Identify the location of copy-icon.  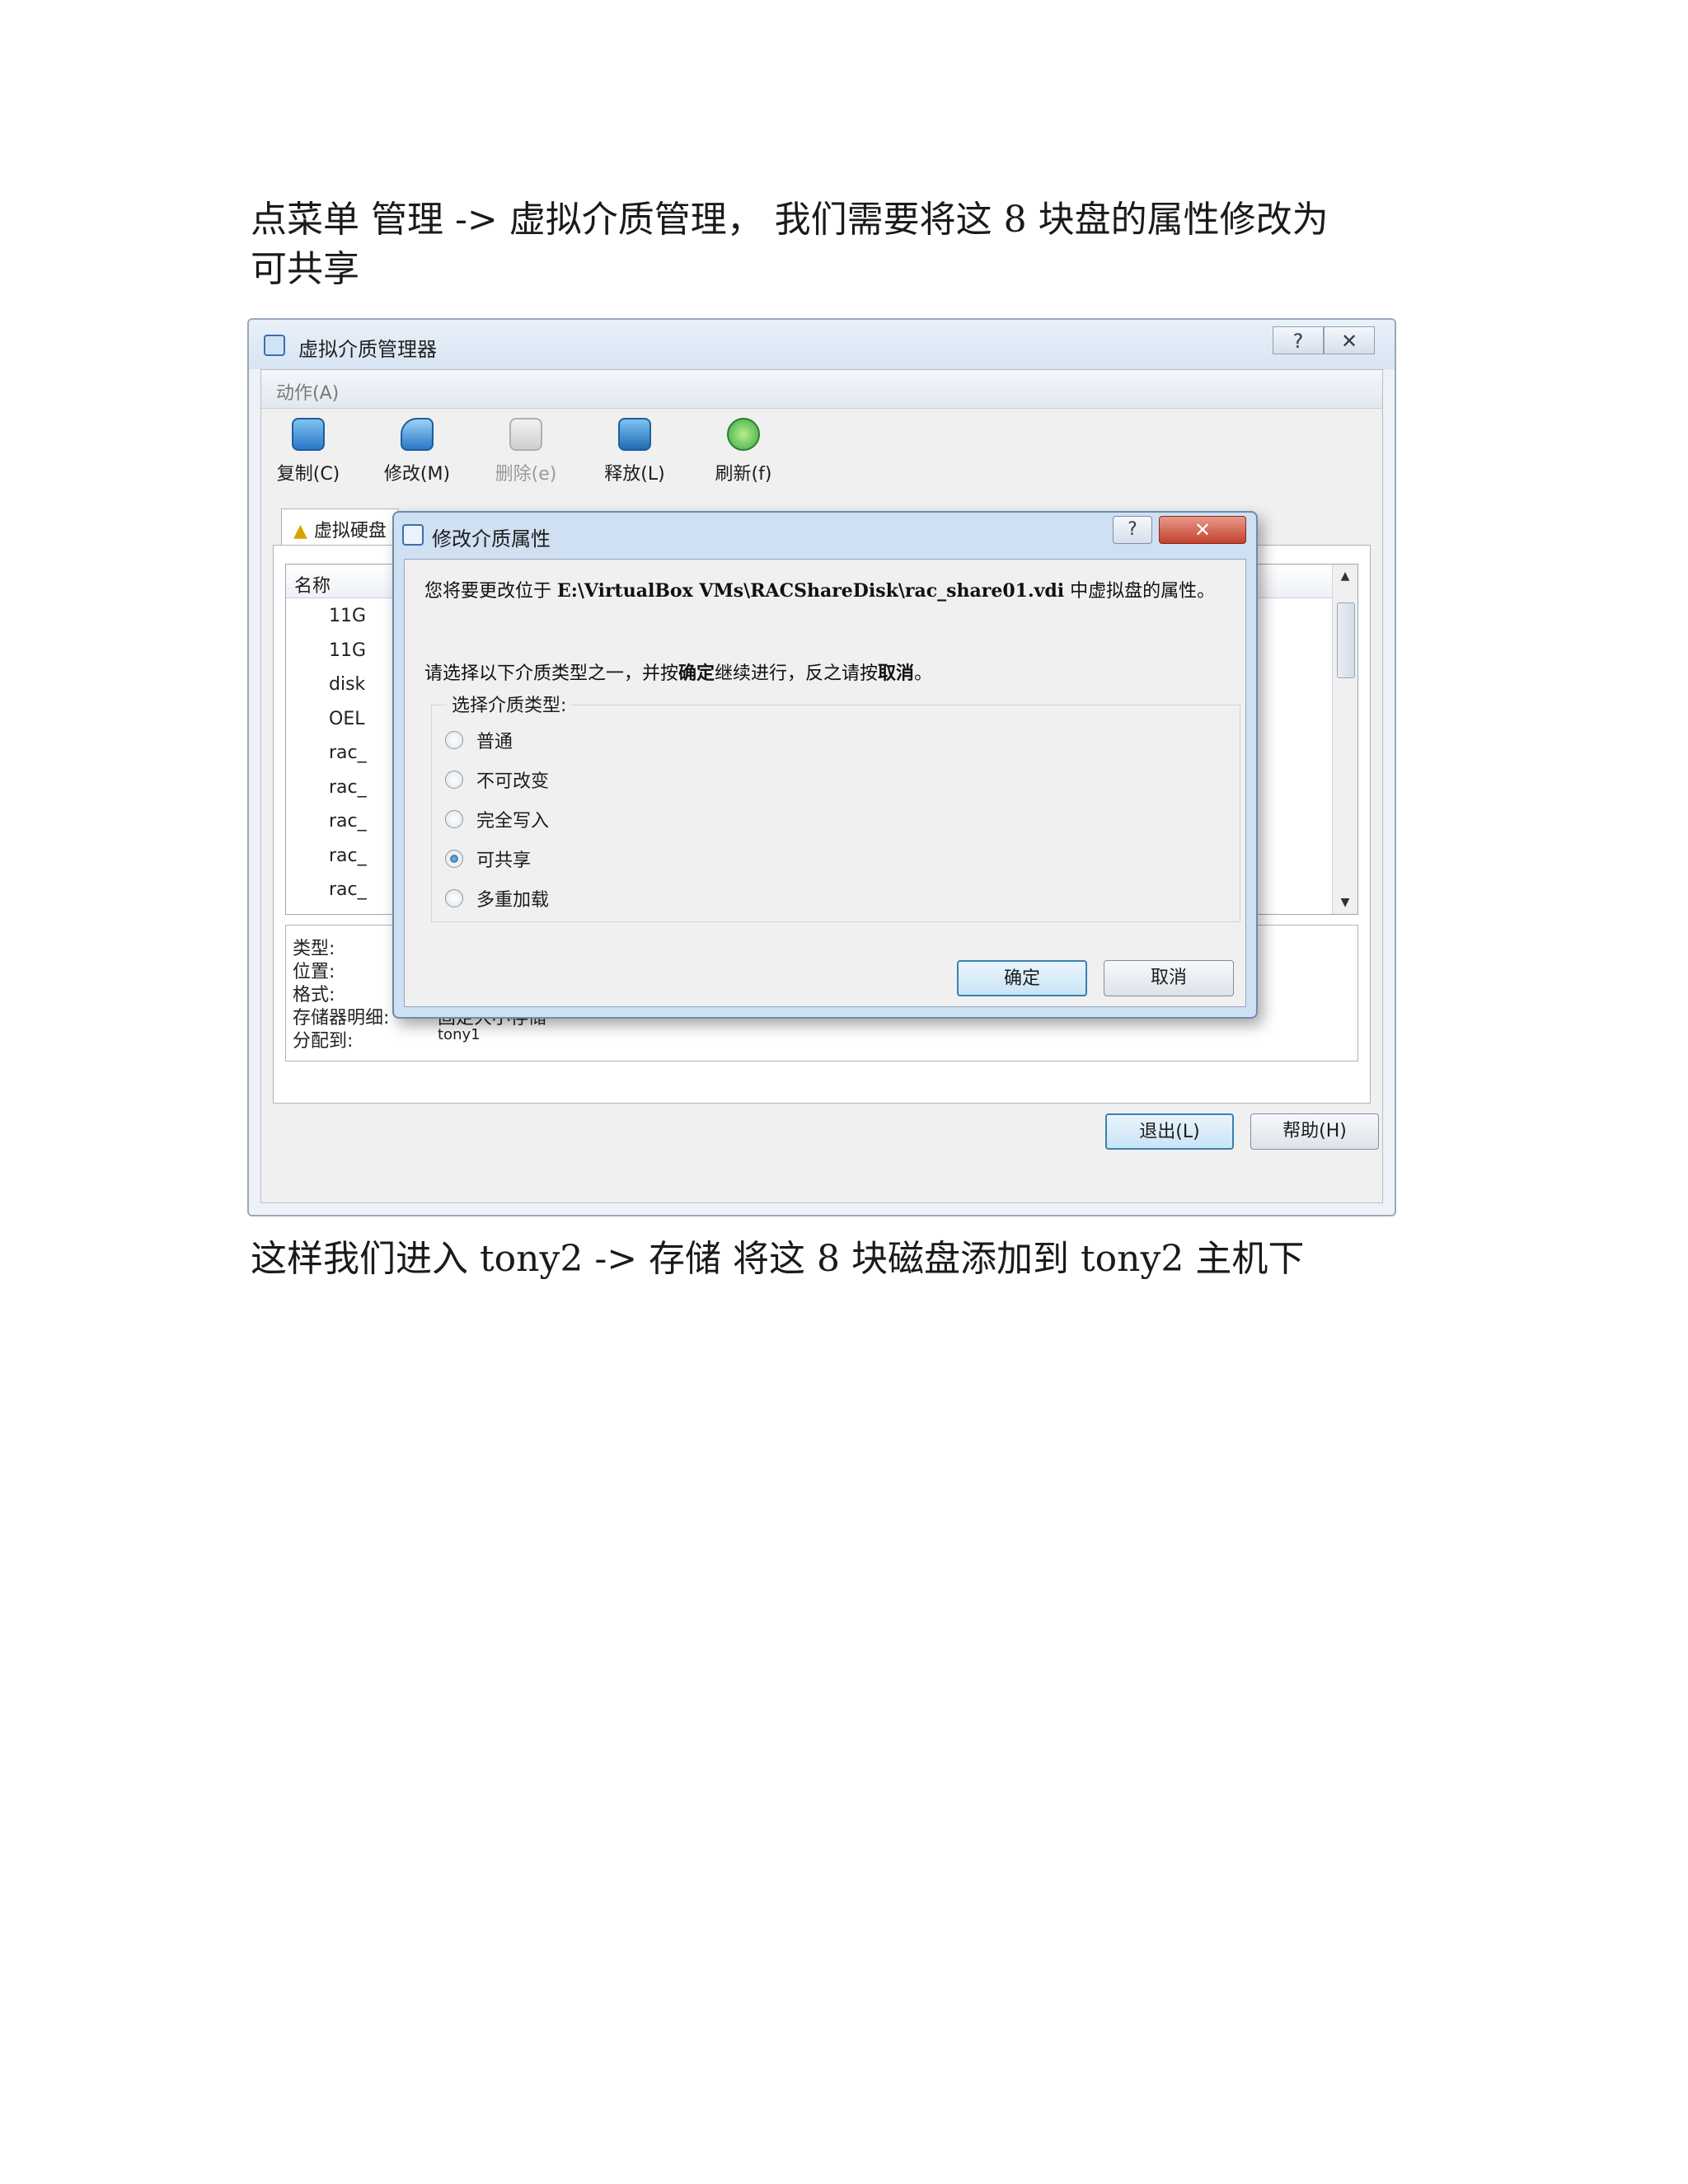
(308, 434).